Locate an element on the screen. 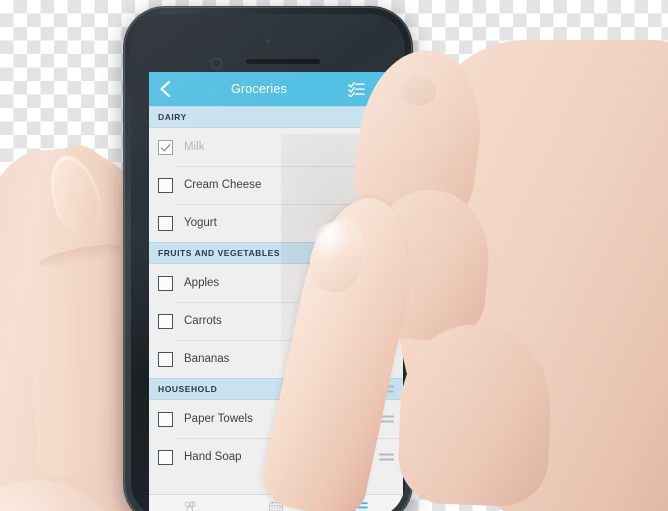  palm-highlight is located at coordinates (64, 495).